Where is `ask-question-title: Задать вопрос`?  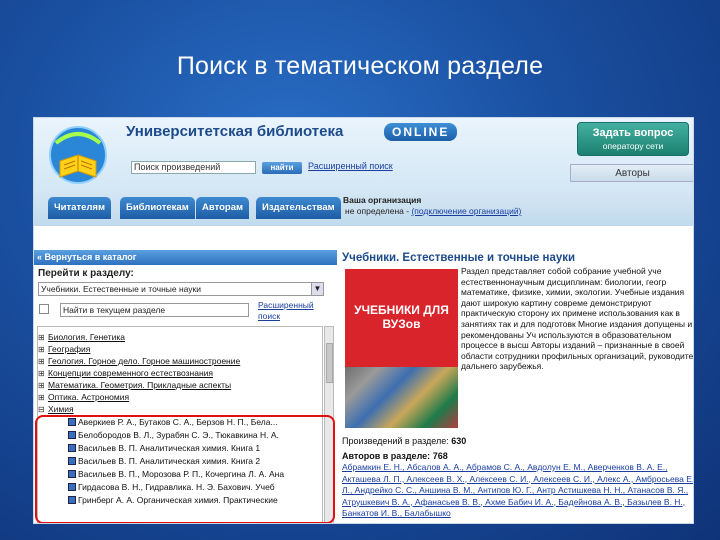
ask-question-title: Задать вопрос is located at coordinates (633, 133).